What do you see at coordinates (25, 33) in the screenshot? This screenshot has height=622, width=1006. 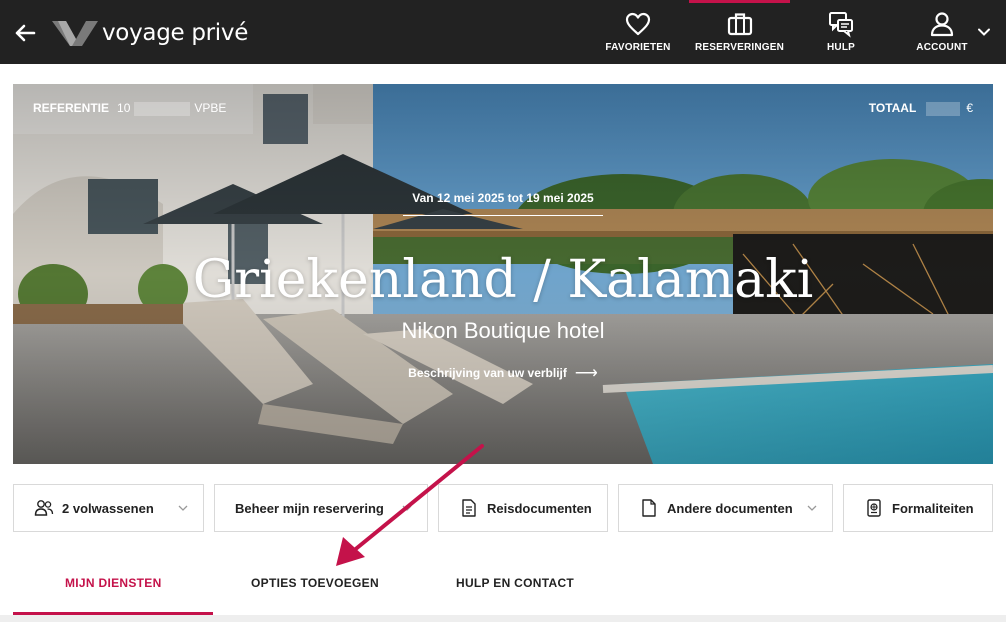 I see `back-arrow-icon` at bounding box center [25, 33].